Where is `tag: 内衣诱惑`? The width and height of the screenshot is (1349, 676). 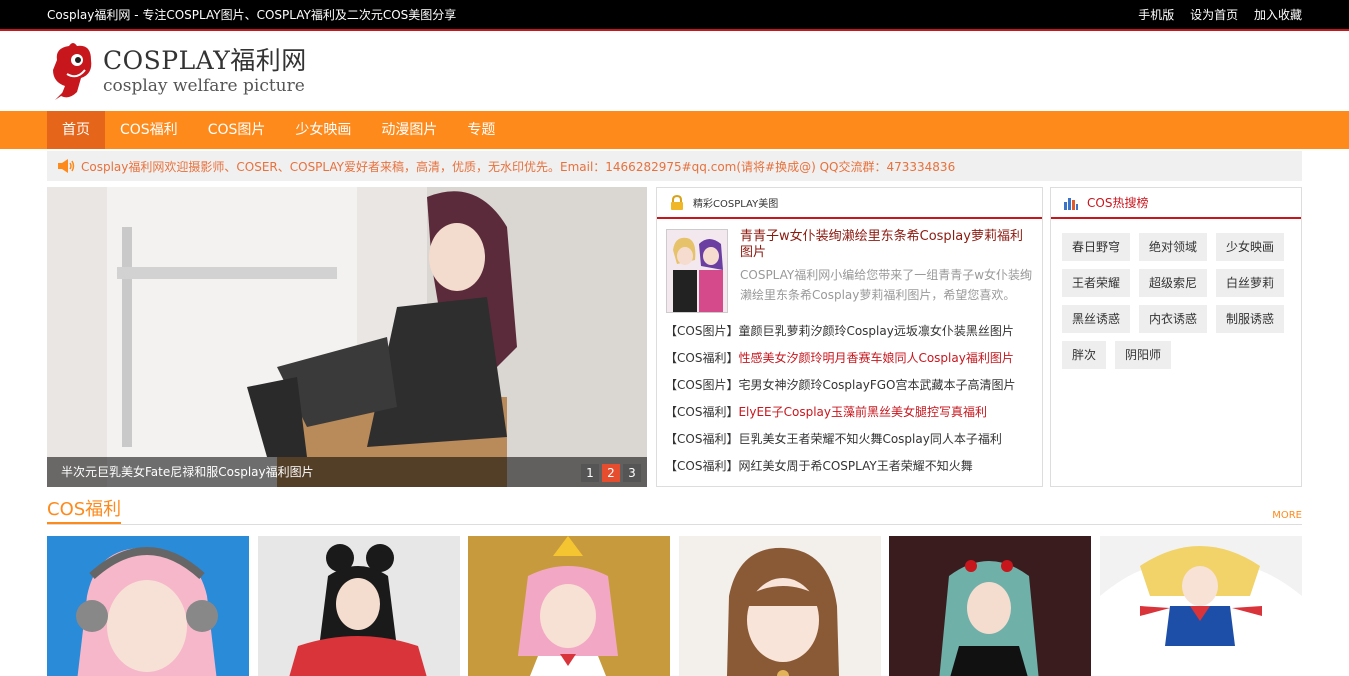
tag: 内衣诱惑 is located at coordinates (1173, 319).